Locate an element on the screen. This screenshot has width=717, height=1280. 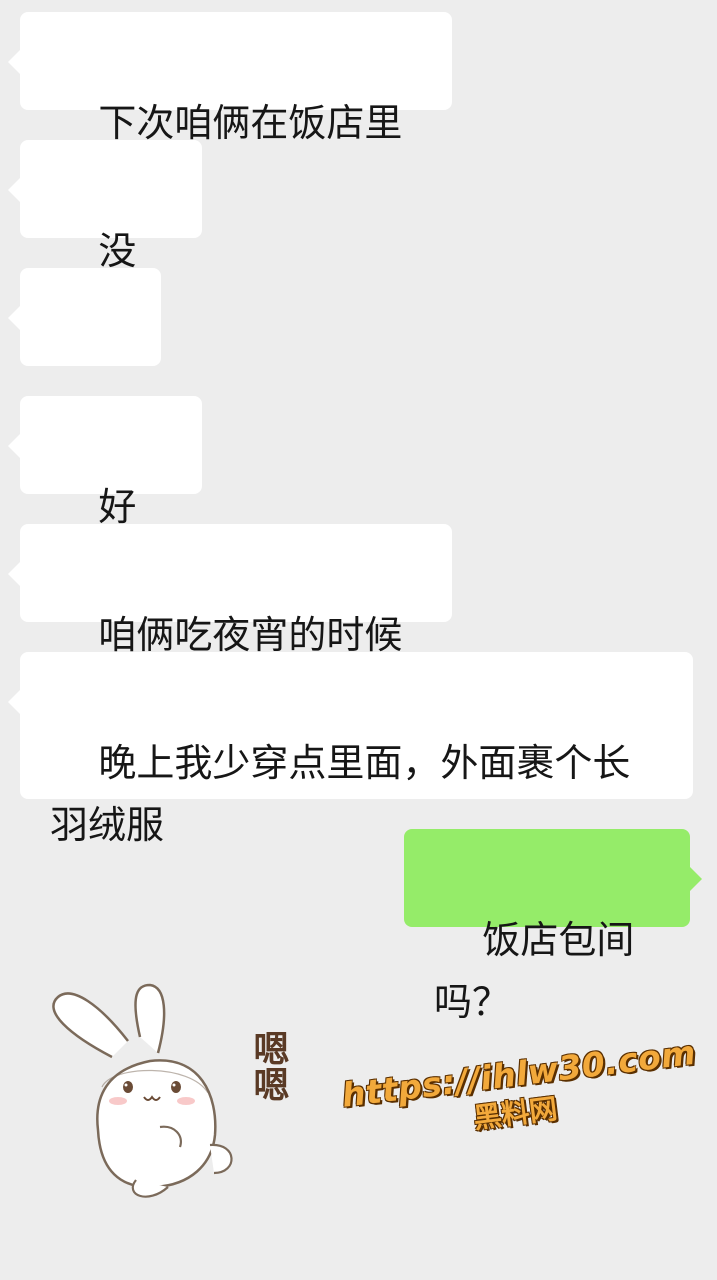
bunny-sticker-icon: 嗯嗯 is located at coordinates (170, 1090).